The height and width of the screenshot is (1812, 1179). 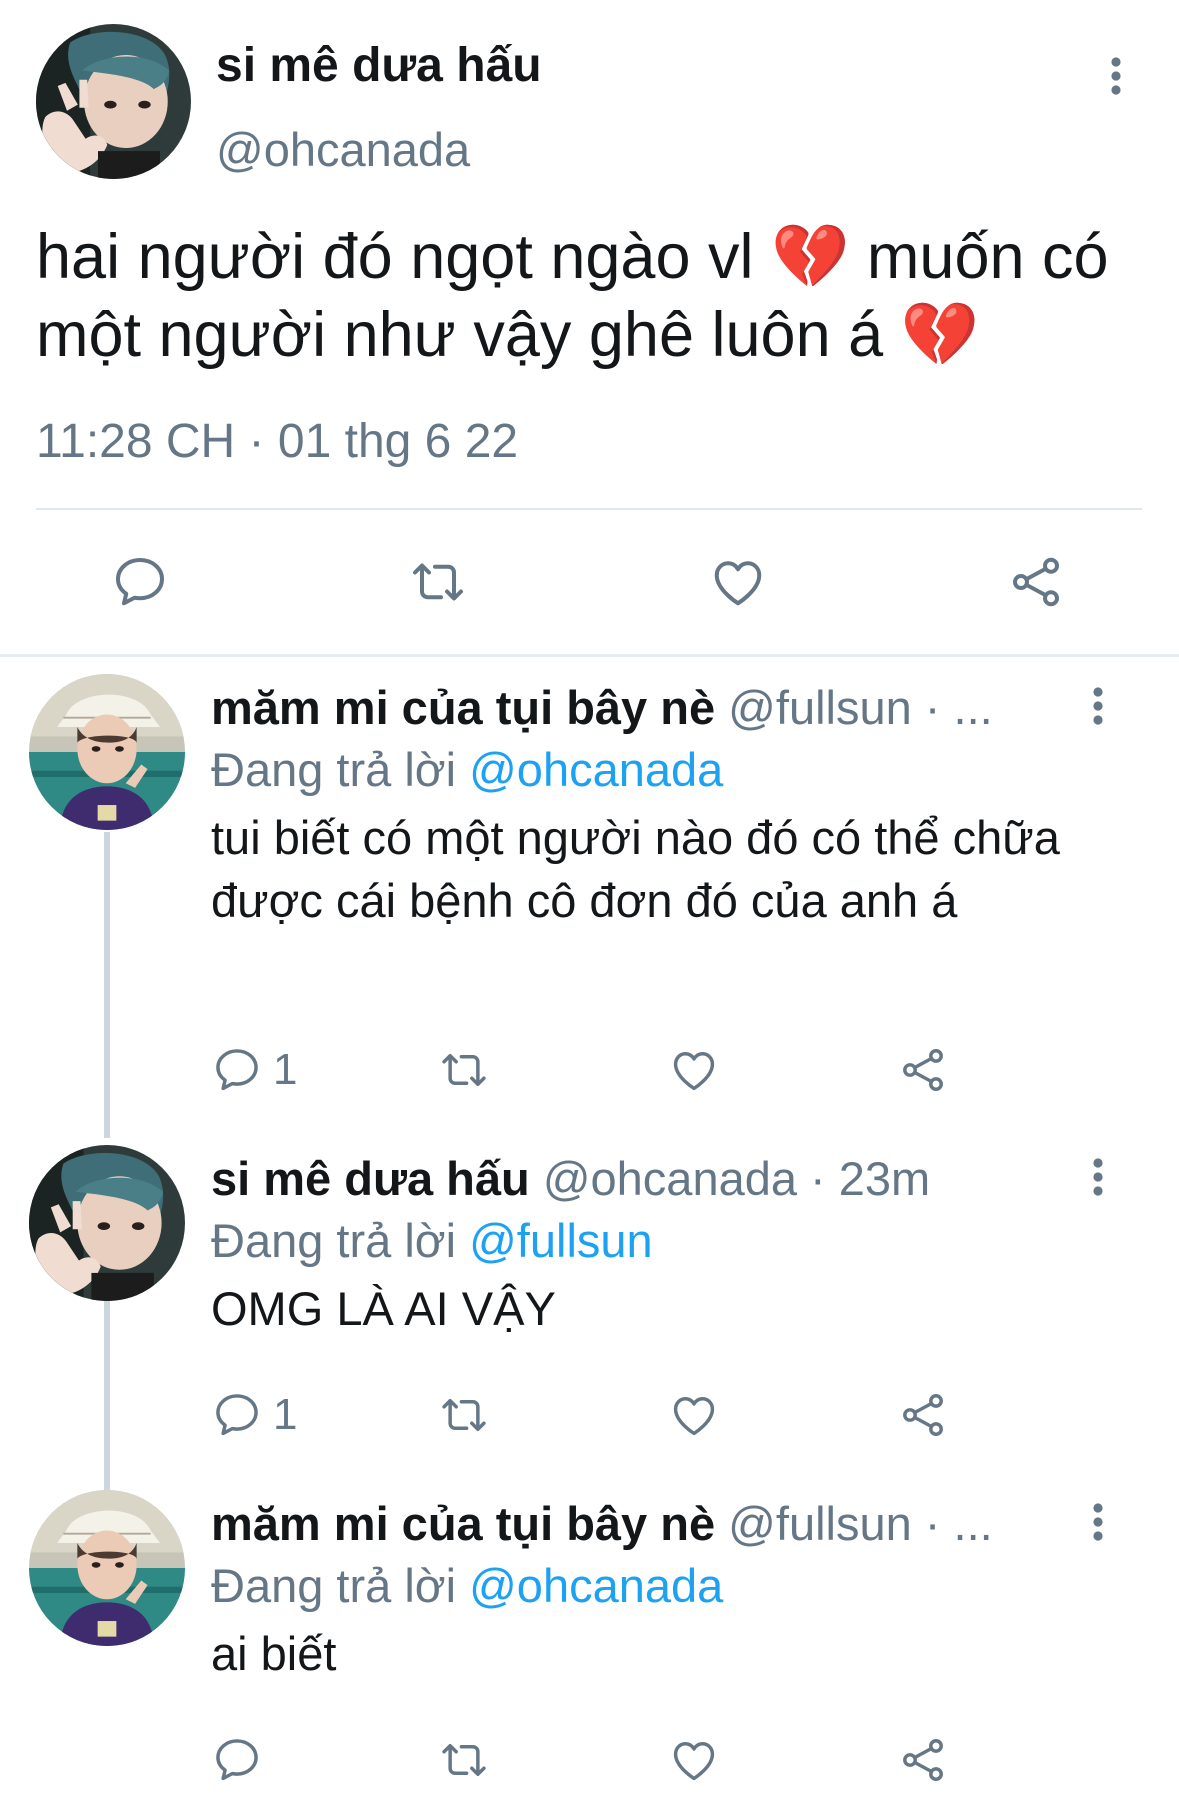 What do you see at coordinates (736, 1178) in the screenshot?
I see `author-handle-time: @ohcanada · 23m` at bounding box center [736, 1178].